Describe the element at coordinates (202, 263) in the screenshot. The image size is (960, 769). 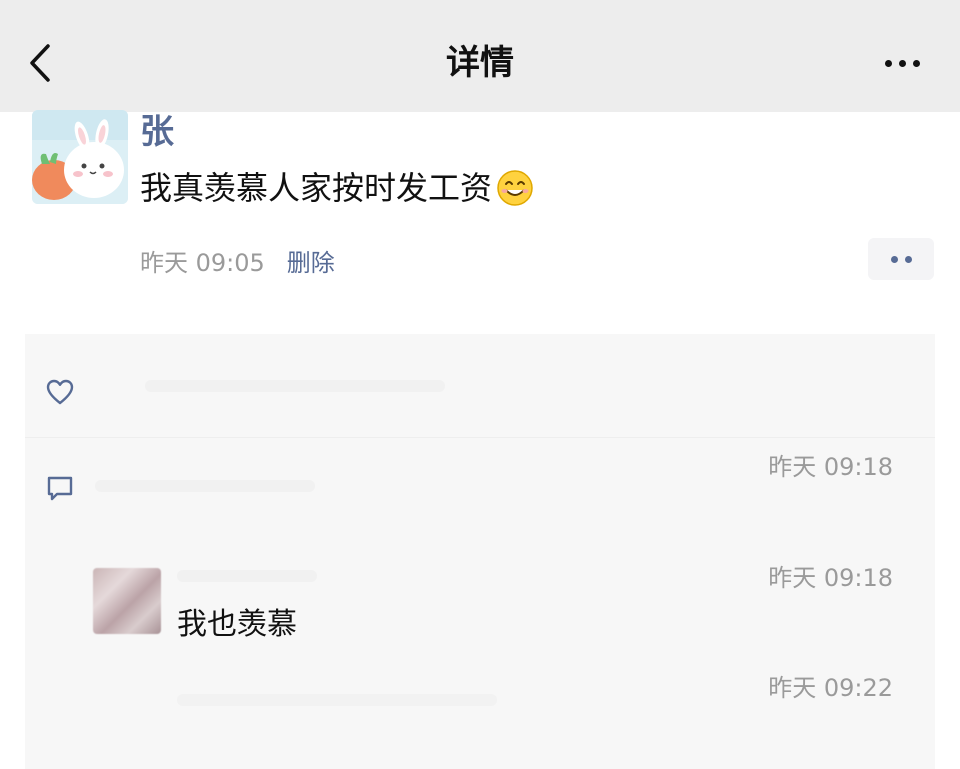
I see `post-time: 昨天 09:05` at that location.